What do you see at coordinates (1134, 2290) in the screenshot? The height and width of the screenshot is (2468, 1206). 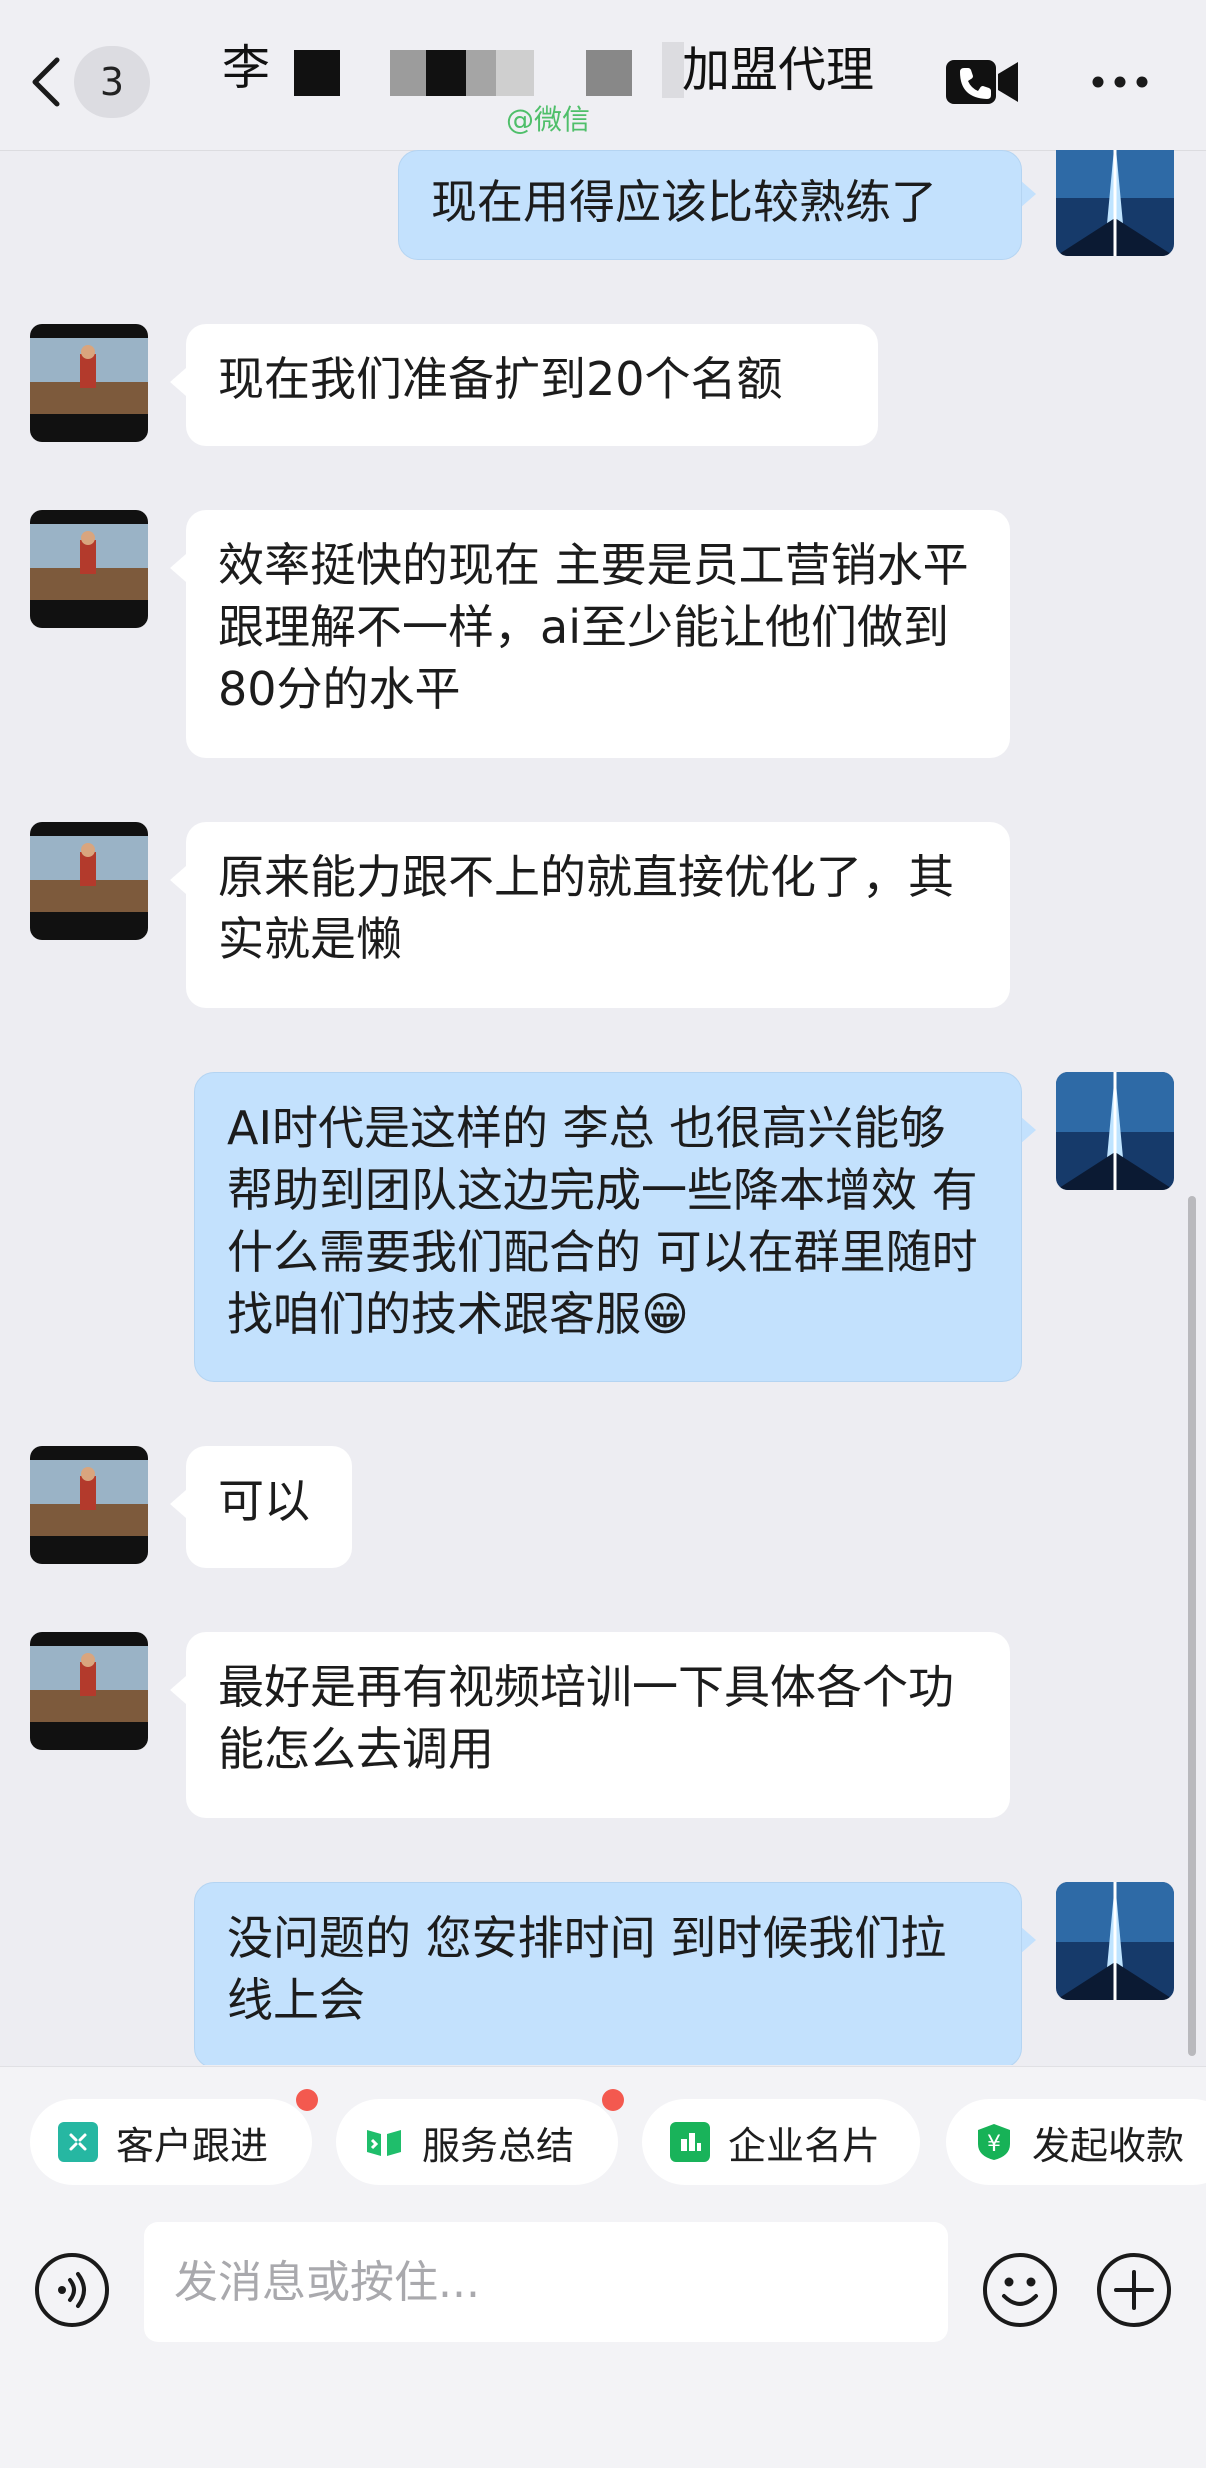 I see `plus-icon` at bounding box center [1134, 2290].